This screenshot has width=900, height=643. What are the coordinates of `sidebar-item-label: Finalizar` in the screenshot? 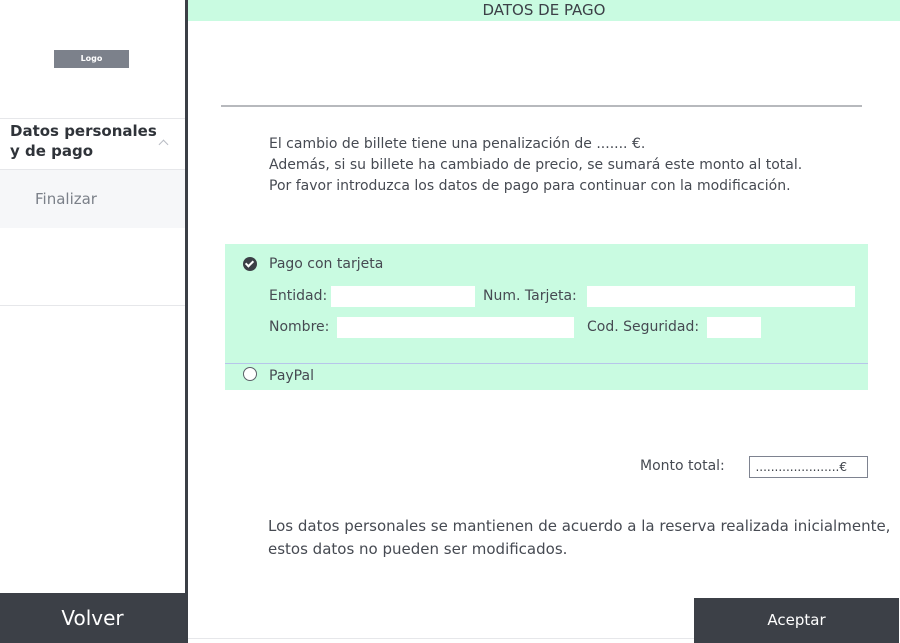 It's located at (66, 199).